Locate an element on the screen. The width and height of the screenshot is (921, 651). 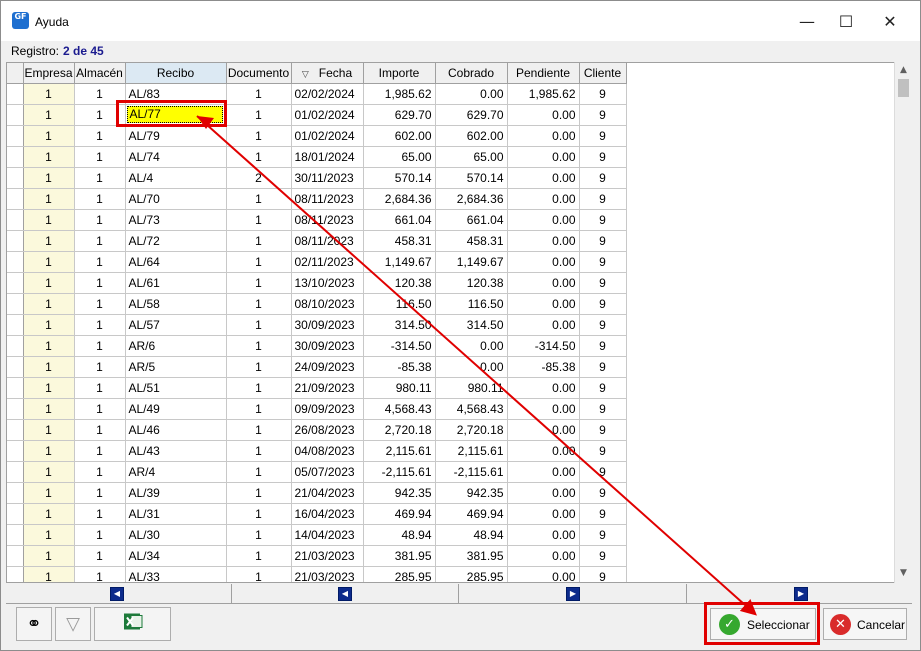
table-cell: 602.00 is located at coordinates (399, 136).